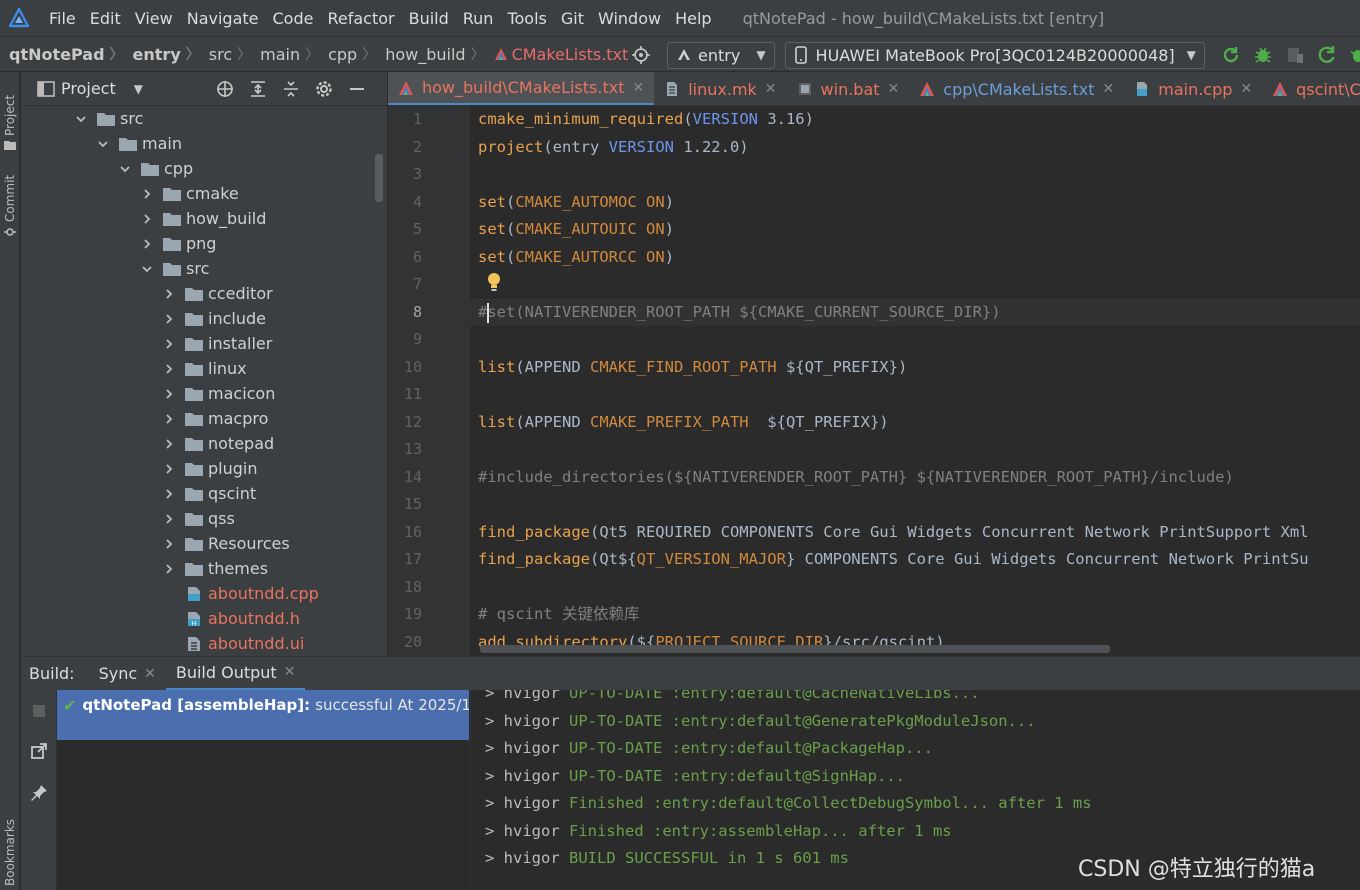  I want to click on editor-tab: qscint\CMakeLi, so click(1311, 88).